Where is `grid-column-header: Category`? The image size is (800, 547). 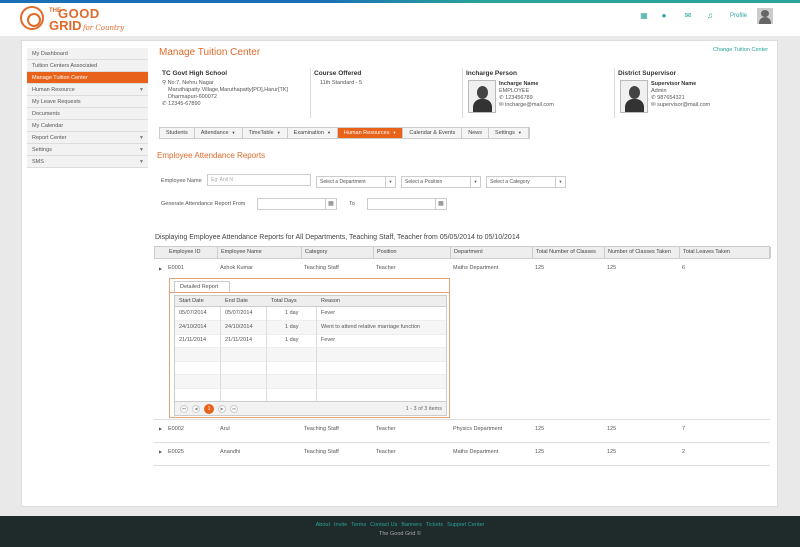
grid-column-header: Category is located at coordinates (338, 252).